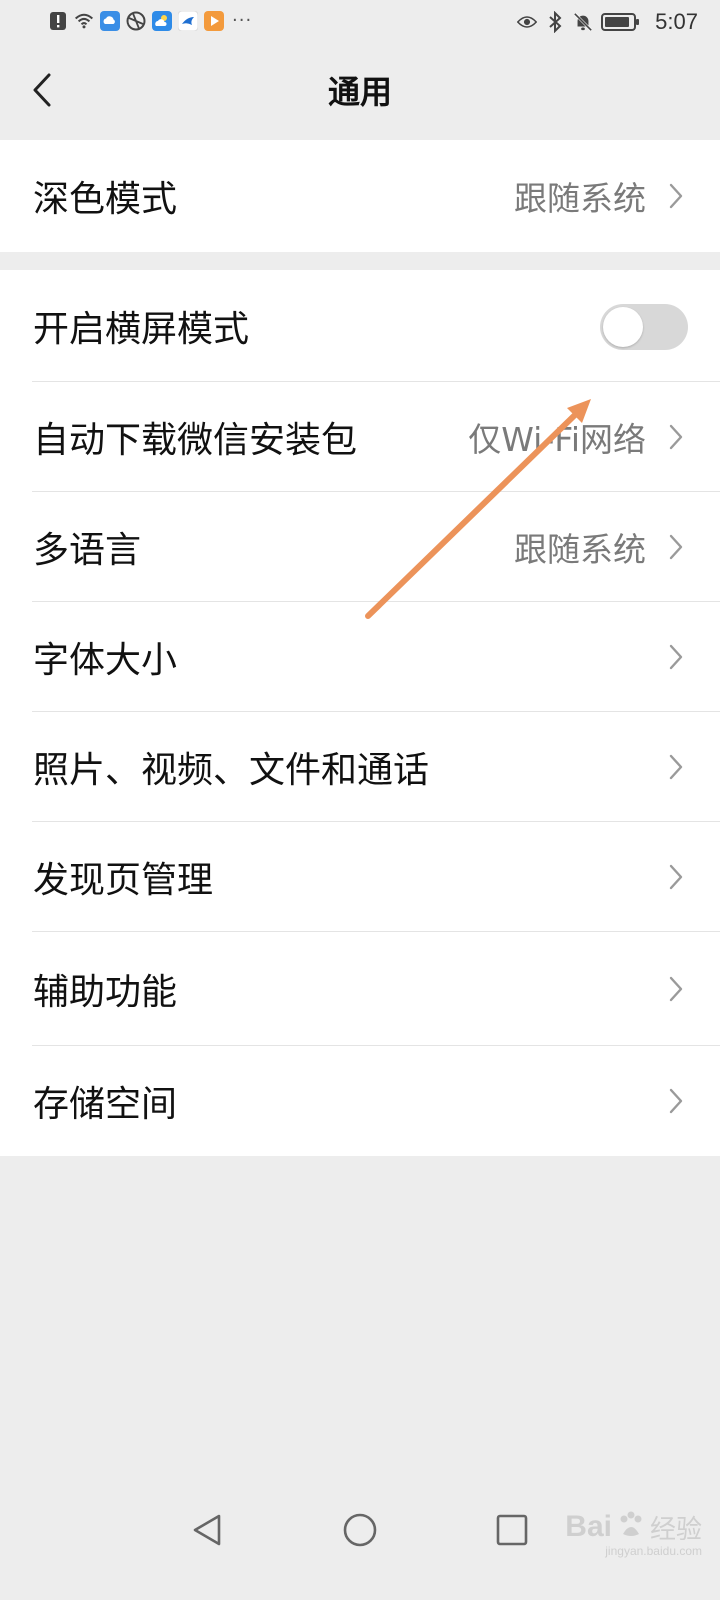  Describe the element at coordinates (360, 877) in the screenshot. I see `setting-discover: 发现页管理` at that location.